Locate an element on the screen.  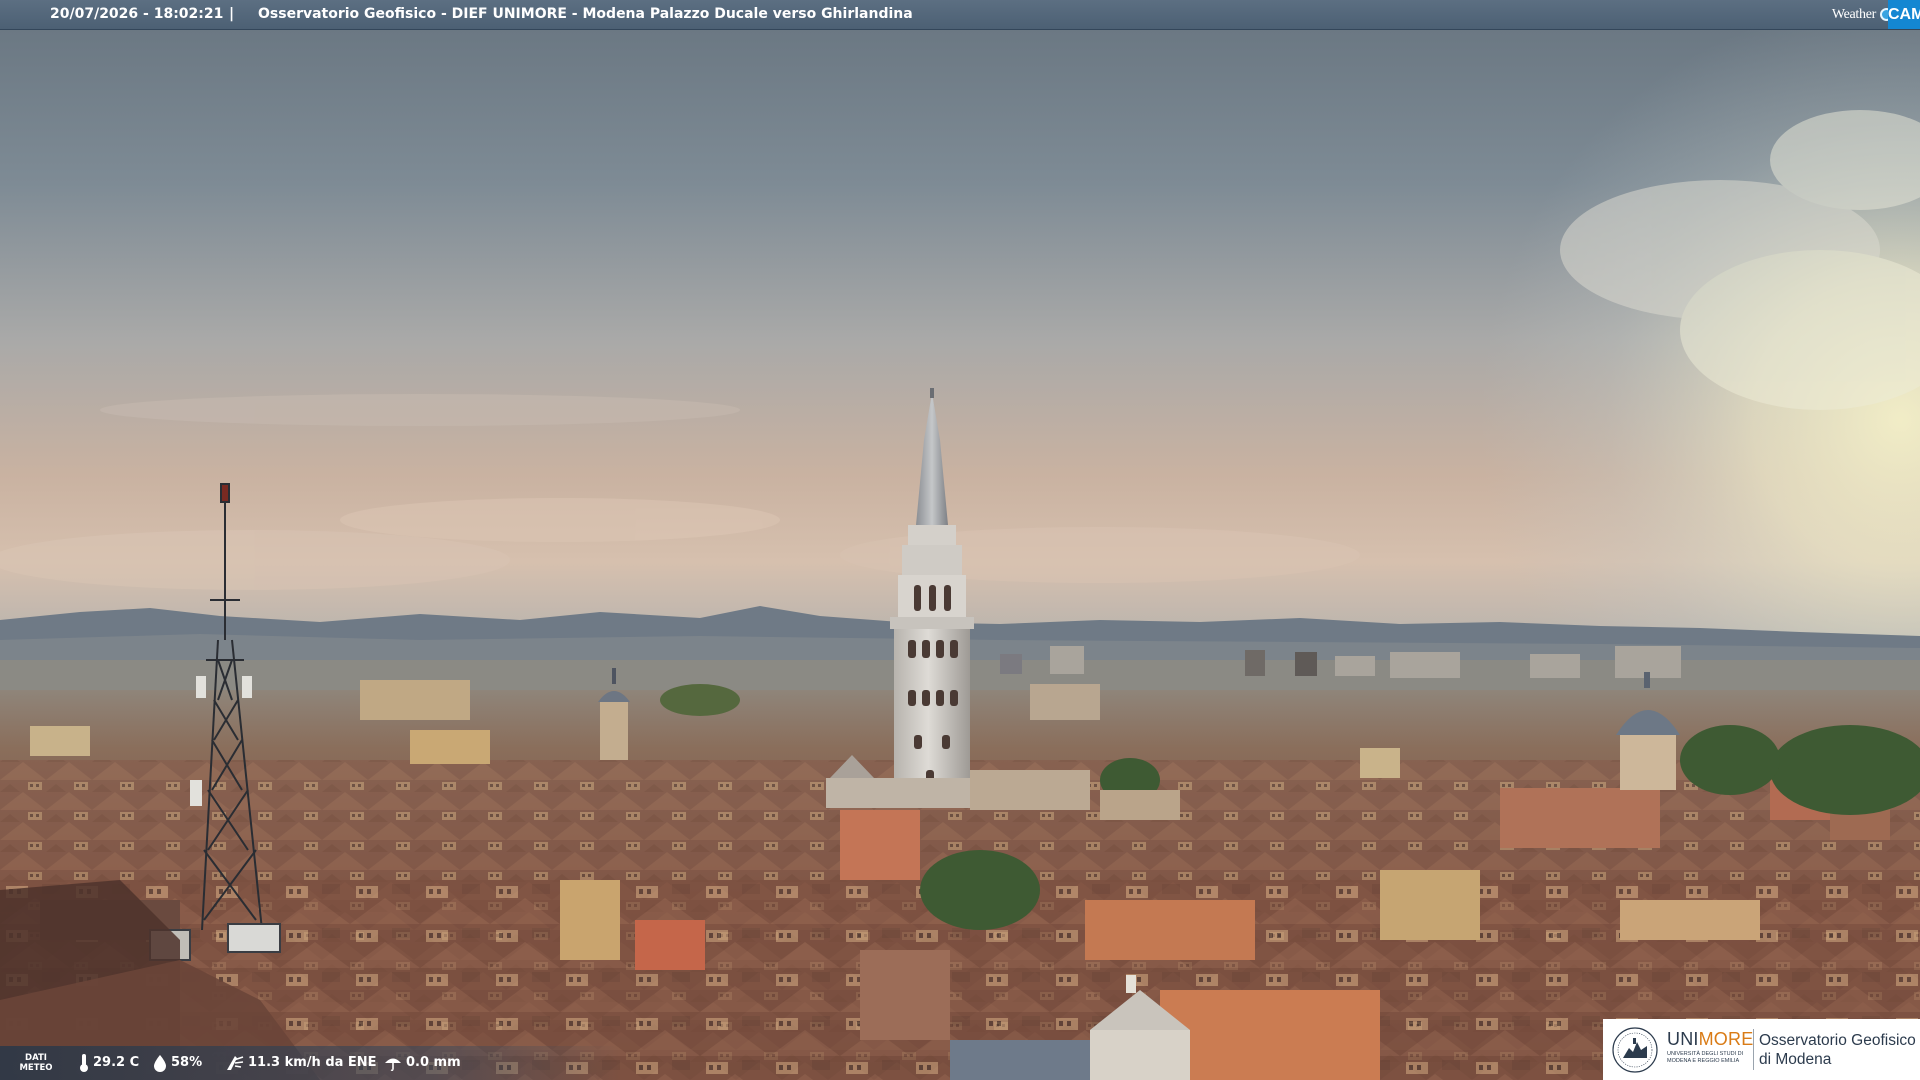
temperature-reading: 29.2 C is located at coordinates (108, 1063).